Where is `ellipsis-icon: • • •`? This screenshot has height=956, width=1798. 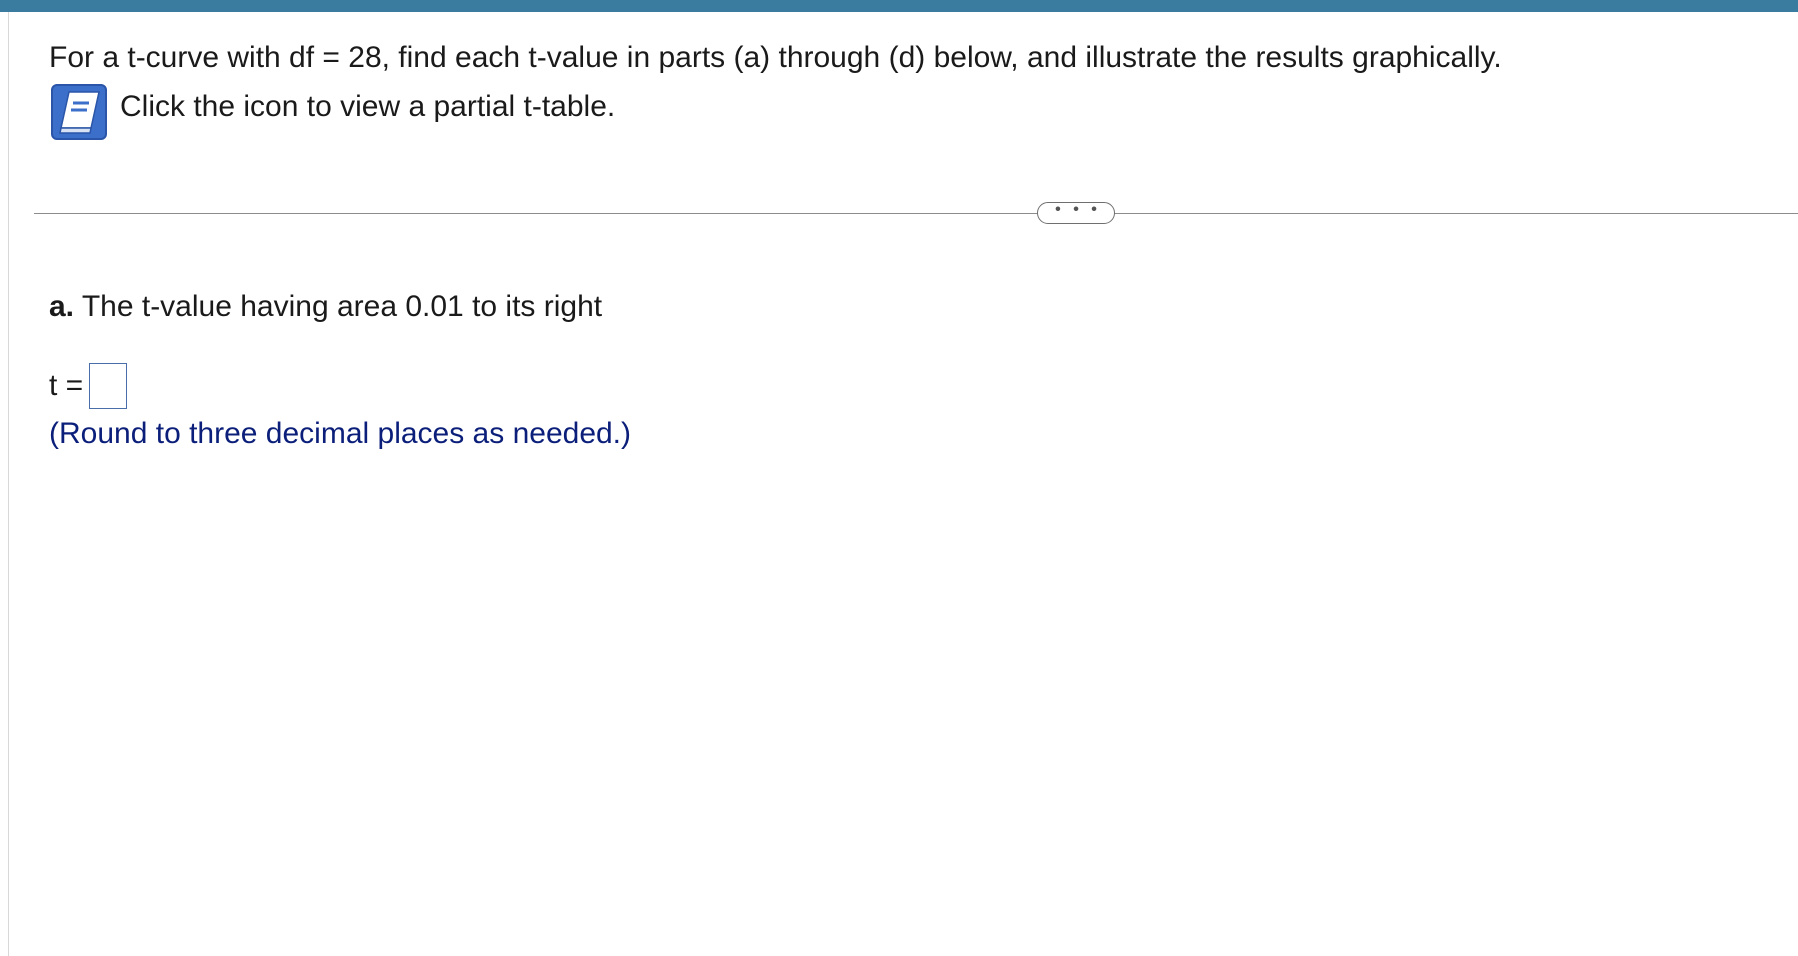
ellipsis-icon: • • • is located at coordinates (1078, 209).